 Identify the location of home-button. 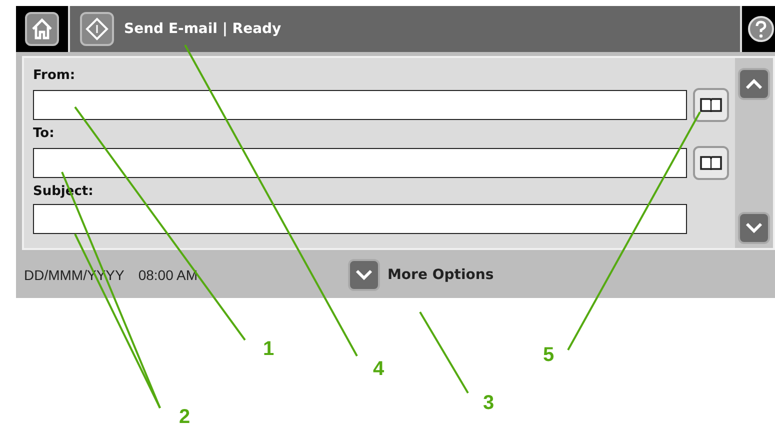
(42, 29).